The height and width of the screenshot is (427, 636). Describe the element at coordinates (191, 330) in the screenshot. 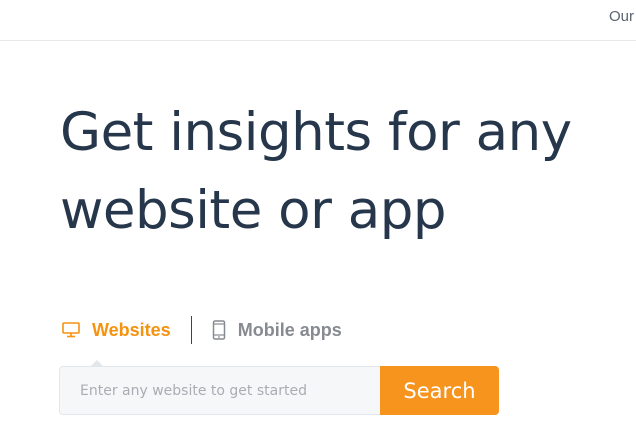

I see `tab-divider` at that location.